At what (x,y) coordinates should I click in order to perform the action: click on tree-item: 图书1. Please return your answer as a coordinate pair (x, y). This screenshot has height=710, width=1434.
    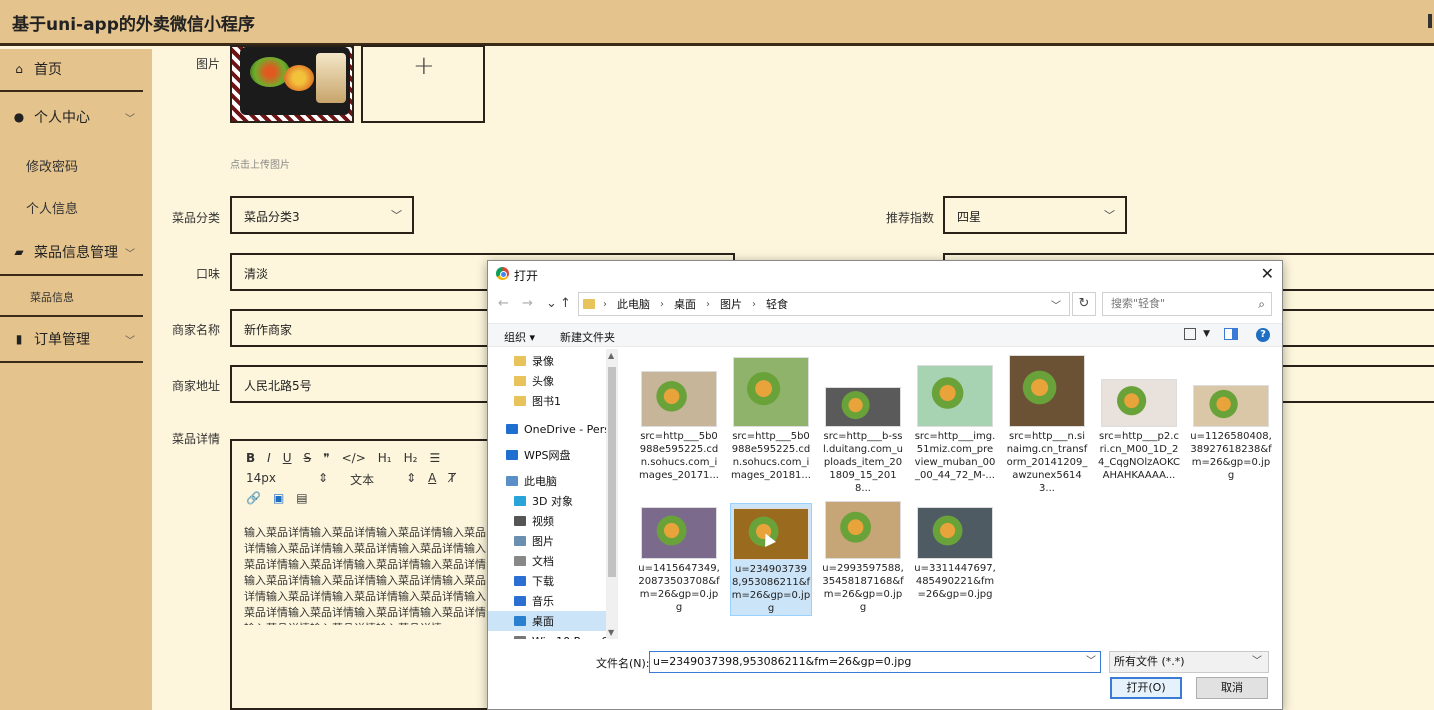
    Looking at the image, I should click on (547, 401).